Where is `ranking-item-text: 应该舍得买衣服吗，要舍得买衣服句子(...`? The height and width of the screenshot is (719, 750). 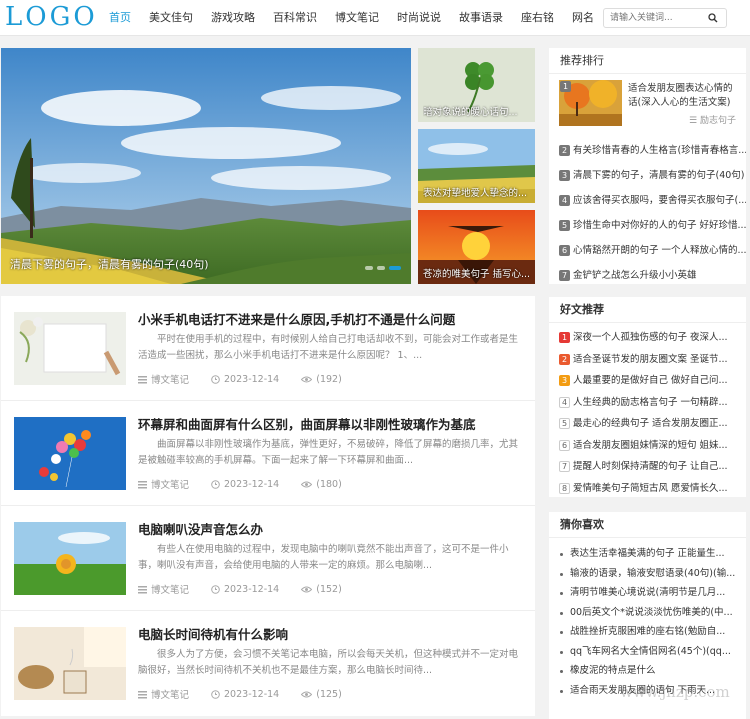 ranking-item-text: 应该舍得买衣服吗，要舍得买衣服句子(... is located at coordinates (659, 200).